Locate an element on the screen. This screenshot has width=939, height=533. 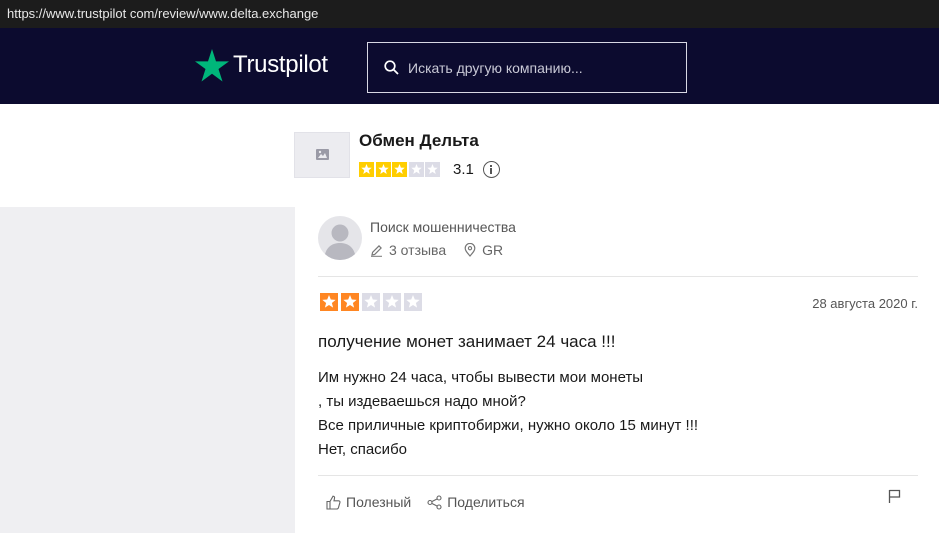
reviewer-name: Поиск мошенничества is located at coordinates (443, 227).